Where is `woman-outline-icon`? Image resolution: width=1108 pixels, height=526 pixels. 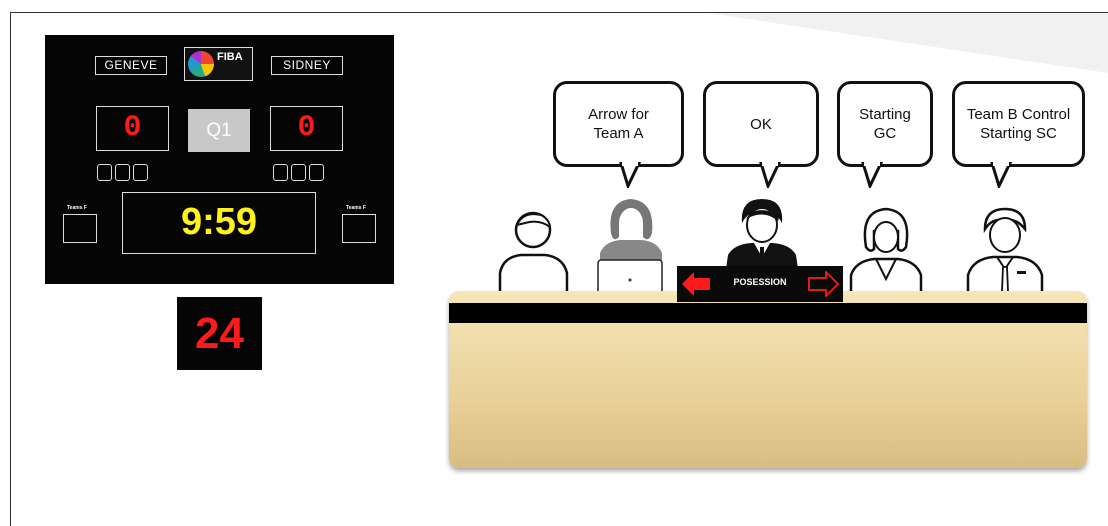
woman-outline-icon is located at coordinates (886, 251).